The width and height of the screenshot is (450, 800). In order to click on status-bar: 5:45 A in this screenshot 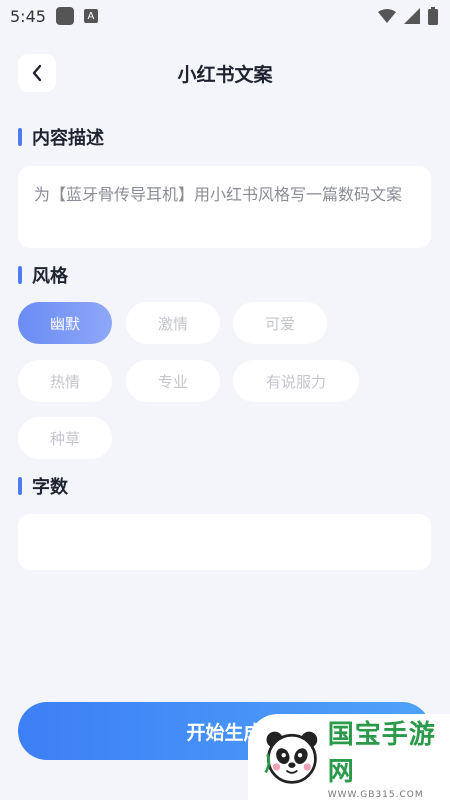, I will do `click(225, 16)`.